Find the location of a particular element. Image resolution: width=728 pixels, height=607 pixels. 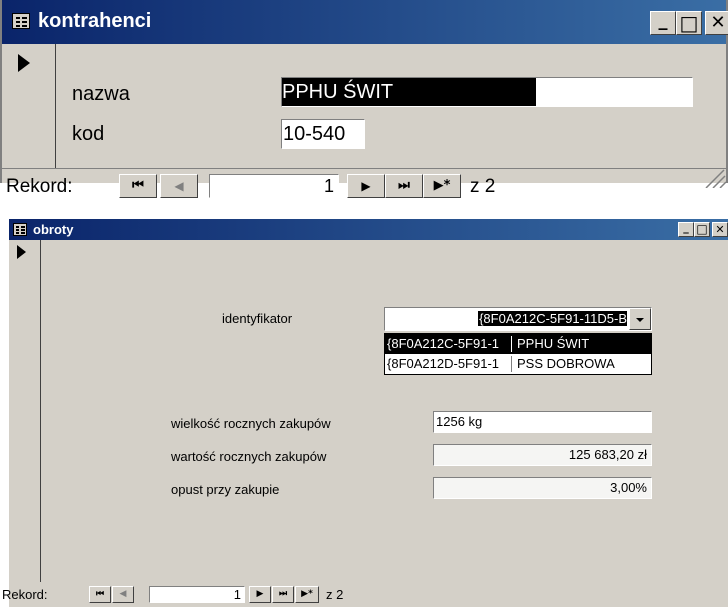

opust-label: opust przy zakupie is located at coordinates (225, 489).